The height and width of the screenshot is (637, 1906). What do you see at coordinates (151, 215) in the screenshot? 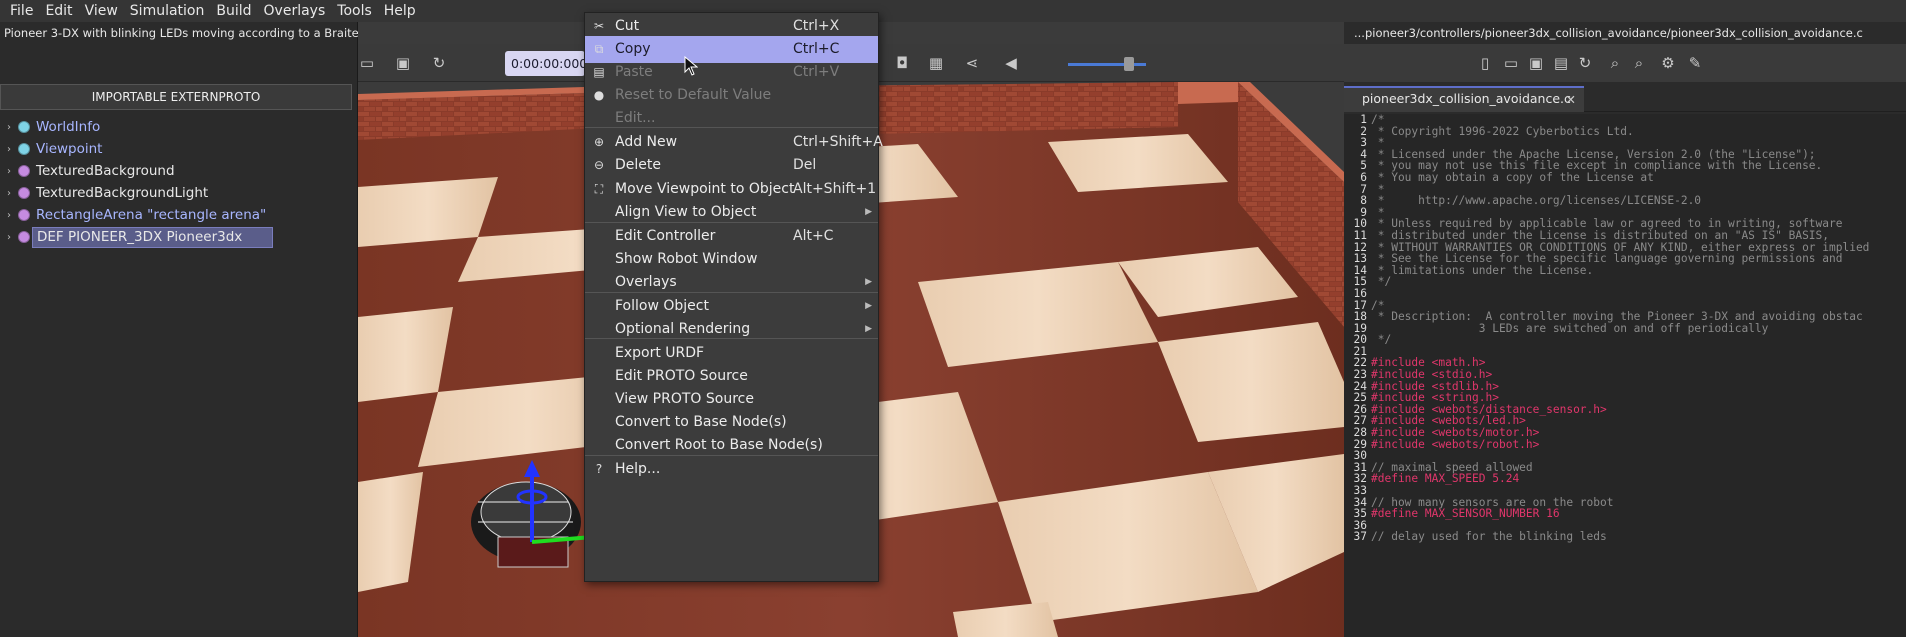
I see `scene-tree-node-label: RectangleArena "rectangle arena"` at bounding box center [151, 215].